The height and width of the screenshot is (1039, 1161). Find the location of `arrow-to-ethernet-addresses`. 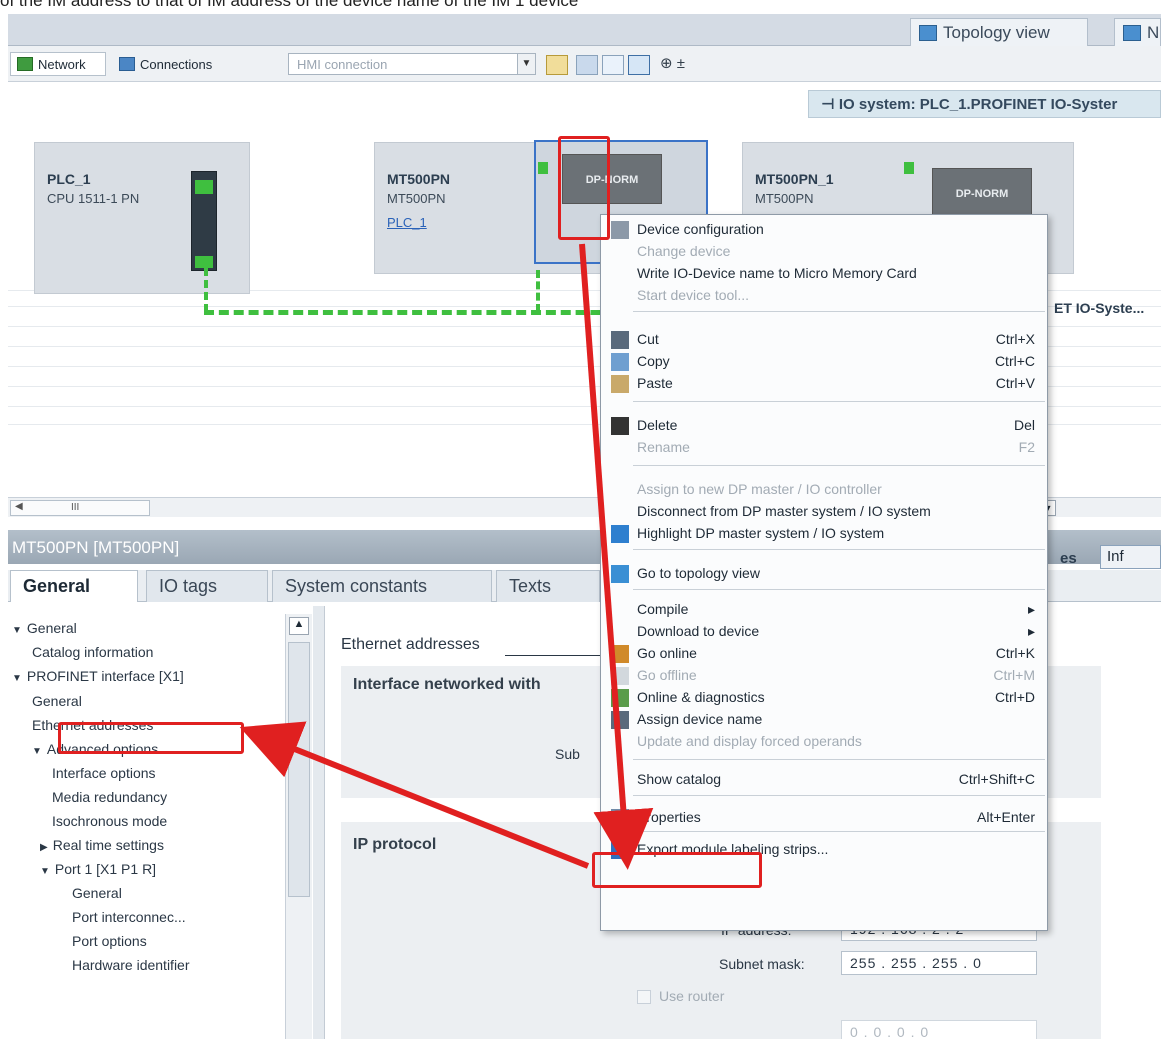

arrow-to-ethernet-addresses is located at coordinates (414, 795).